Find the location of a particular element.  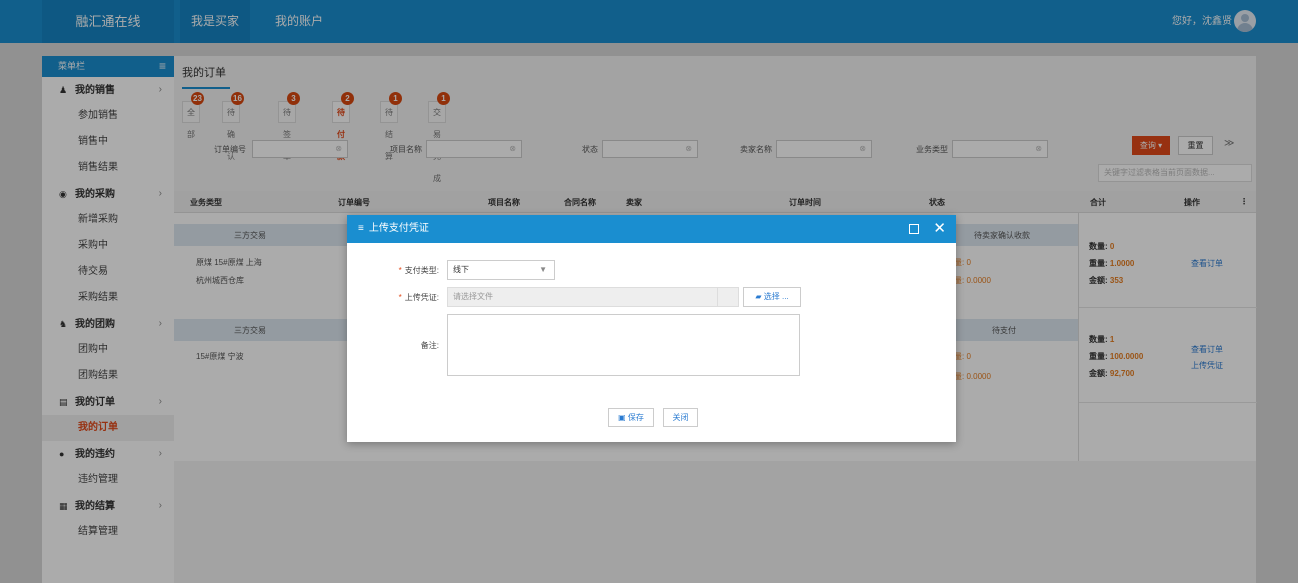

voucher-label-text: 上传凭证: is located at coordinates (421, 297).